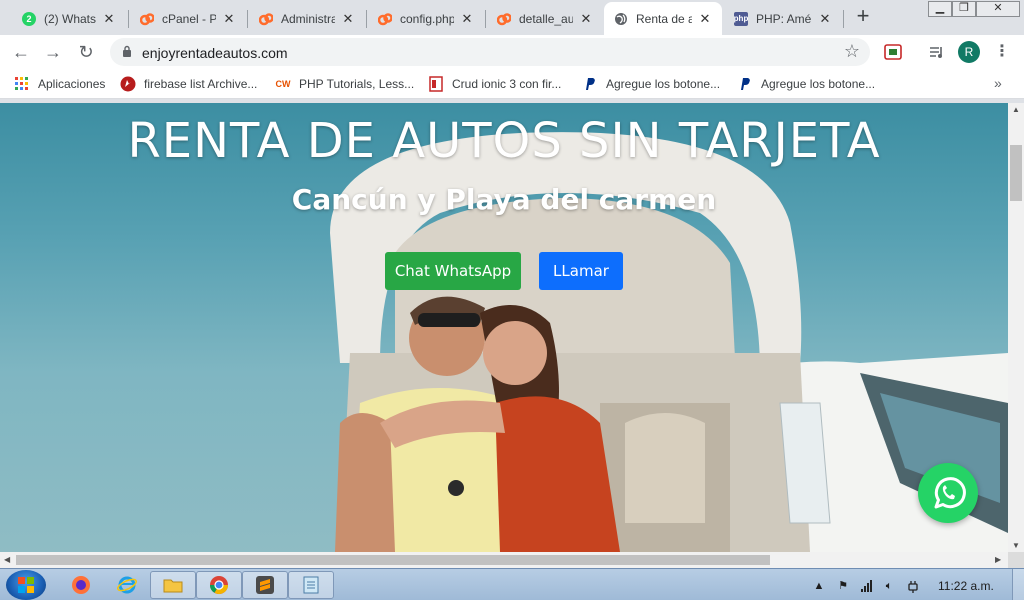  I want to click on power-plug-icon, so click(913, 586).